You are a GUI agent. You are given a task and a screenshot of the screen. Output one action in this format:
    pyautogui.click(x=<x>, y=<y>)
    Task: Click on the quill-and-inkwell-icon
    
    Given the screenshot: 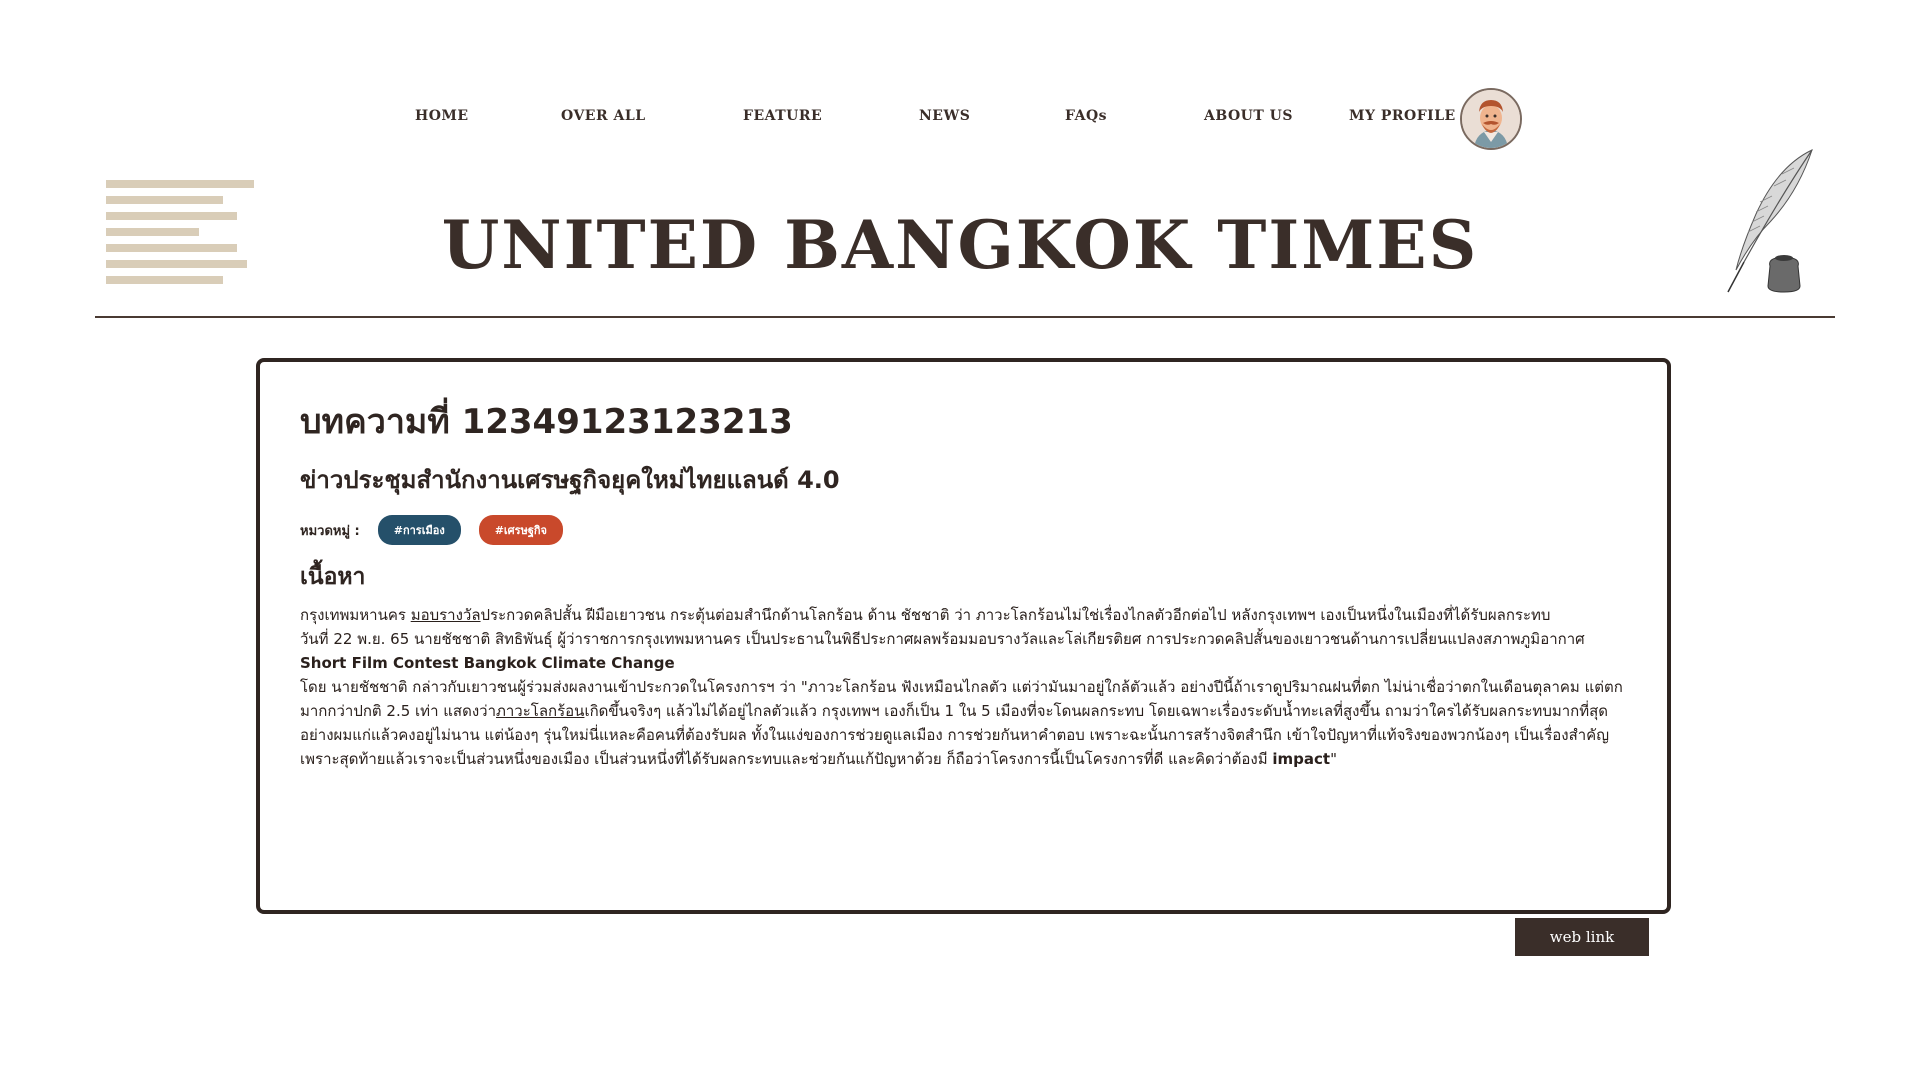 What is the action you would take?
    pyautogui.click(x=1770, y=221)
    